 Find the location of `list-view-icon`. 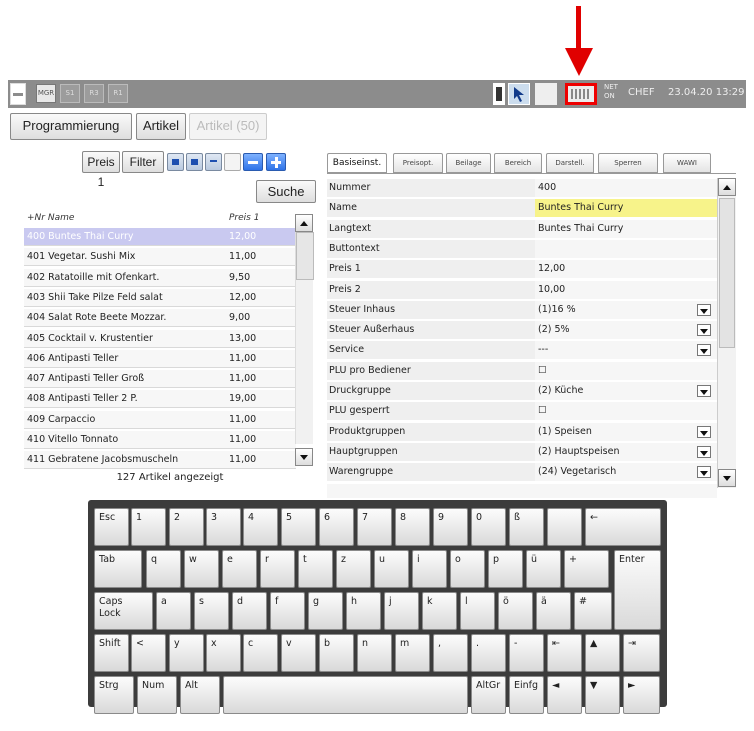

list-view-icon is located at coordinates (213, 162).